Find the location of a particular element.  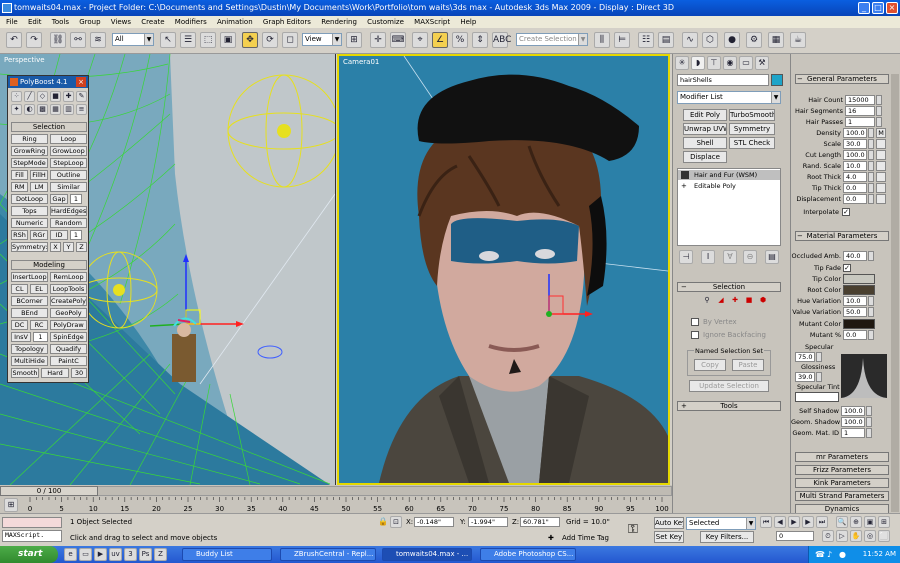

edge-mode-icon: ╱ is located at coordinates (29, 96).